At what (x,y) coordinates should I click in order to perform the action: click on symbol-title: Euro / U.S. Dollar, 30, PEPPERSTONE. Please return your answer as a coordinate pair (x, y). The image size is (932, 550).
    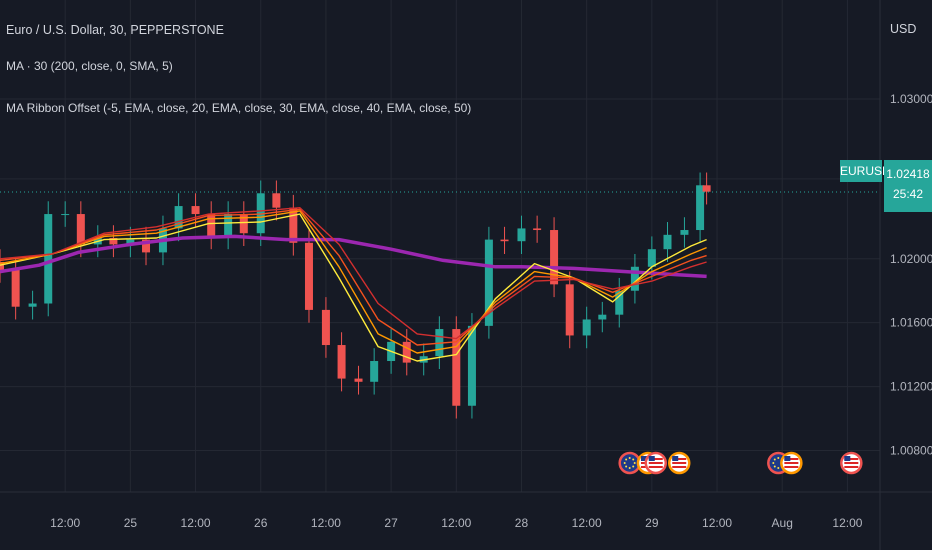
    Looking at the image, I should click on (115, 30).